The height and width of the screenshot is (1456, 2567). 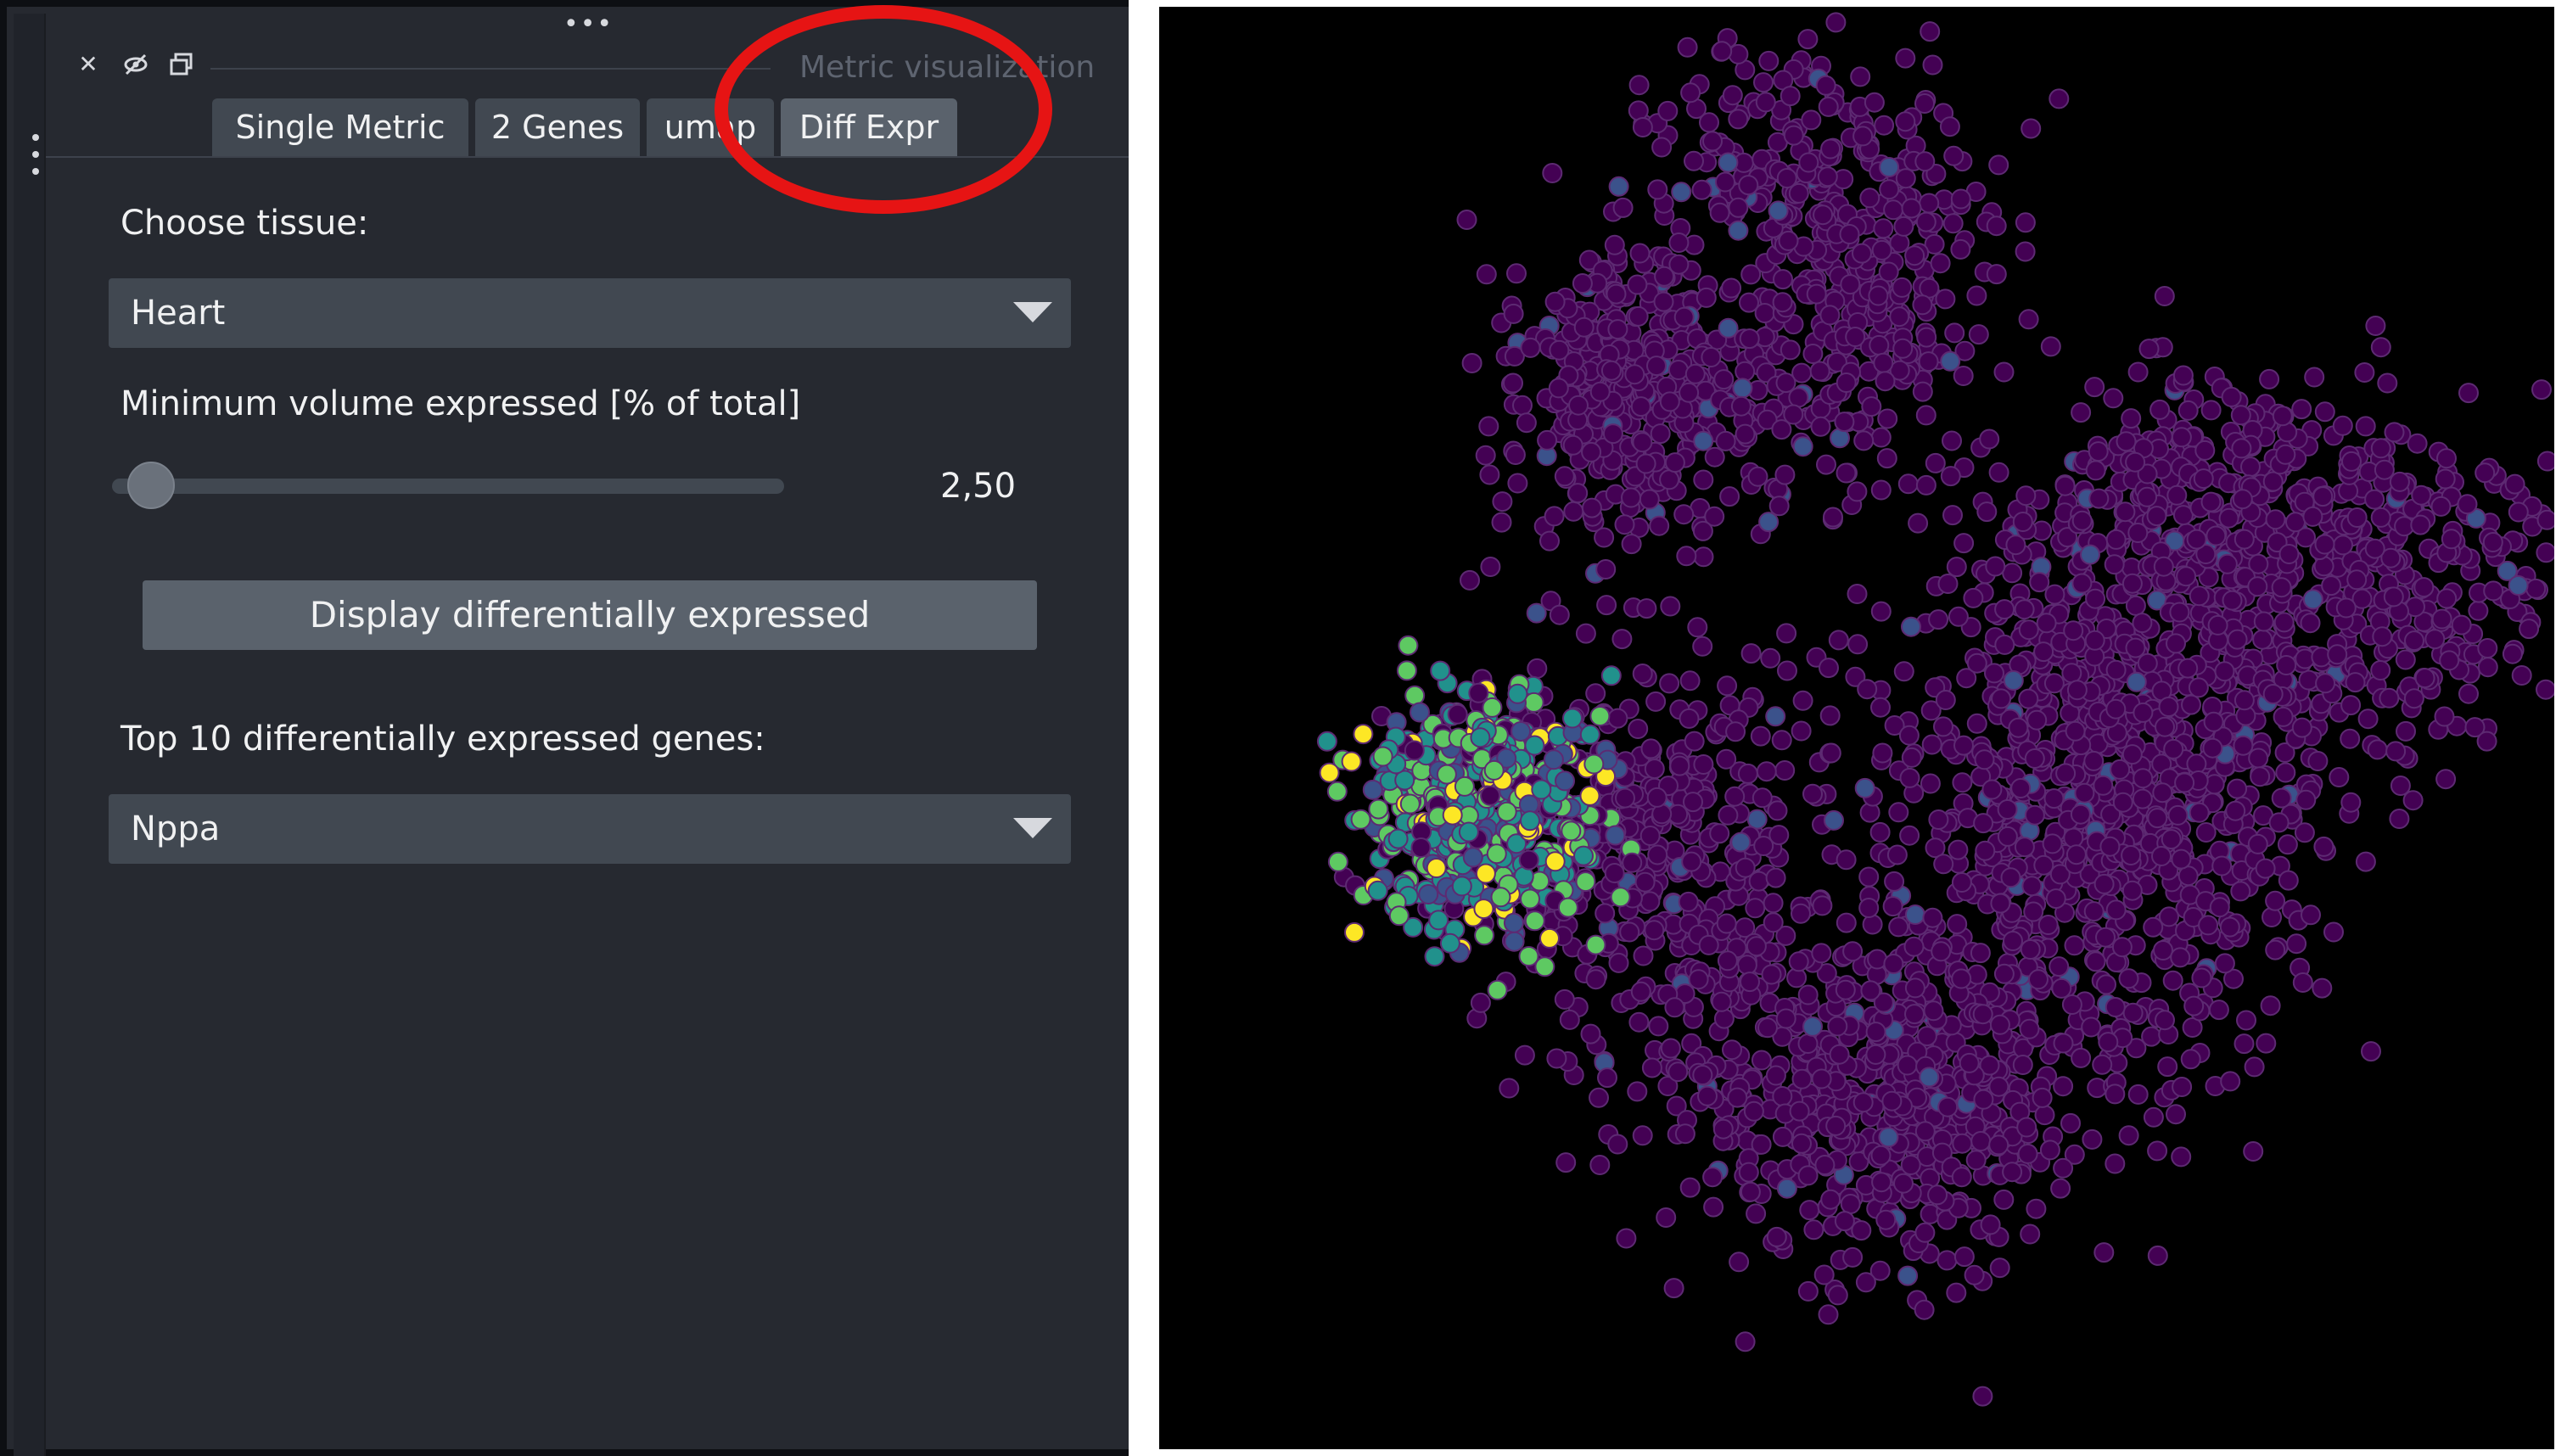 What do you see at coordinates (448, 486) in the screenshot?
I see `min-volume-slider` at bounding box center [448, 486].